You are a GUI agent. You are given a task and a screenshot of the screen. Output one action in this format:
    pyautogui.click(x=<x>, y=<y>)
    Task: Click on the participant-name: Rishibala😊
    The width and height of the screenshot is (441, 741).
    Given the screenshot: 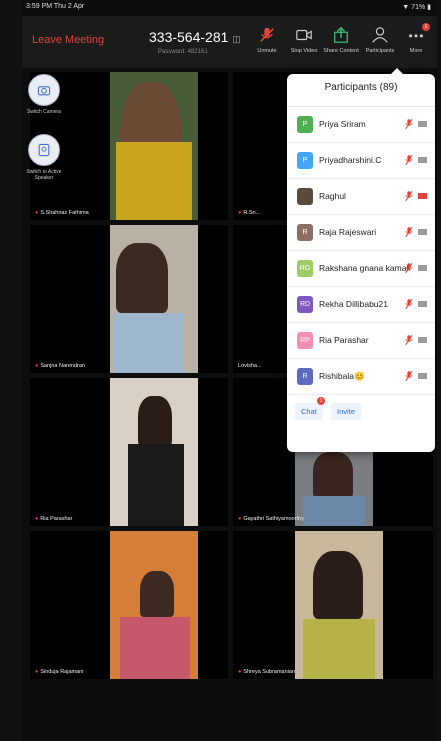 What is the action you would take?
    pyautogui.click(x=342, y=376)
    